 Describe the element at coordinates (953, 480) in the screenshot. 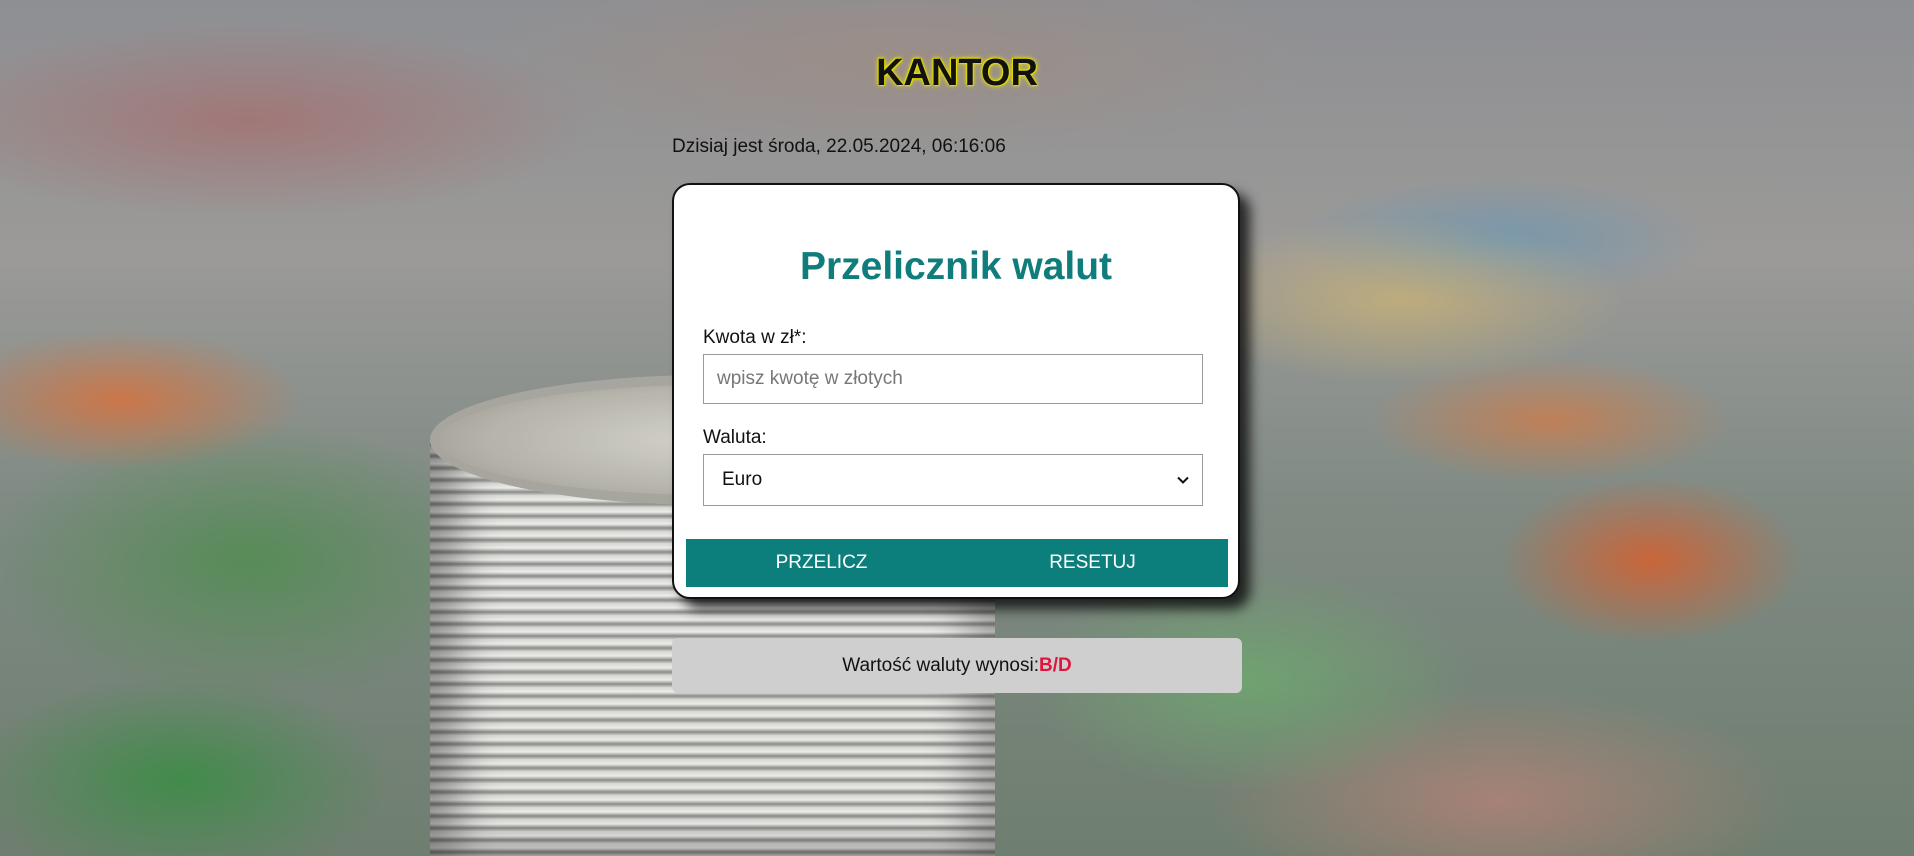

I see `currency-select: Euro` at that location.